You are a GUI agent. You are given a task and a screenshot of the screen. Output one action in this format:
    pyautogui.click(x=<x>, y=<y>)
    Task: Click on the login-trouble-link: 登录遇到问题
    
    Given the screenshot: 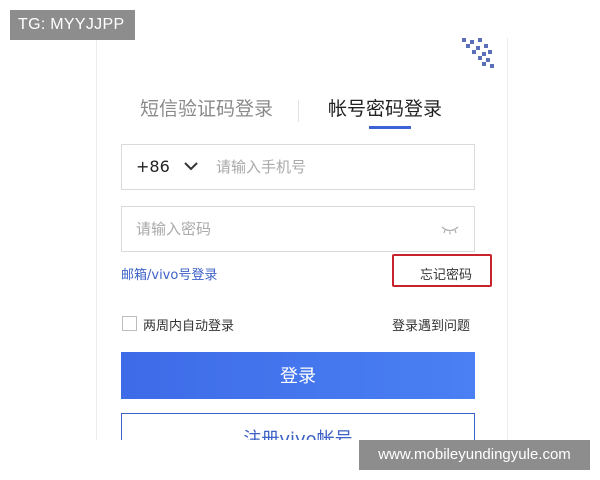 What is the action you would take?
    pyautogui.click(x=431, y=324)
    